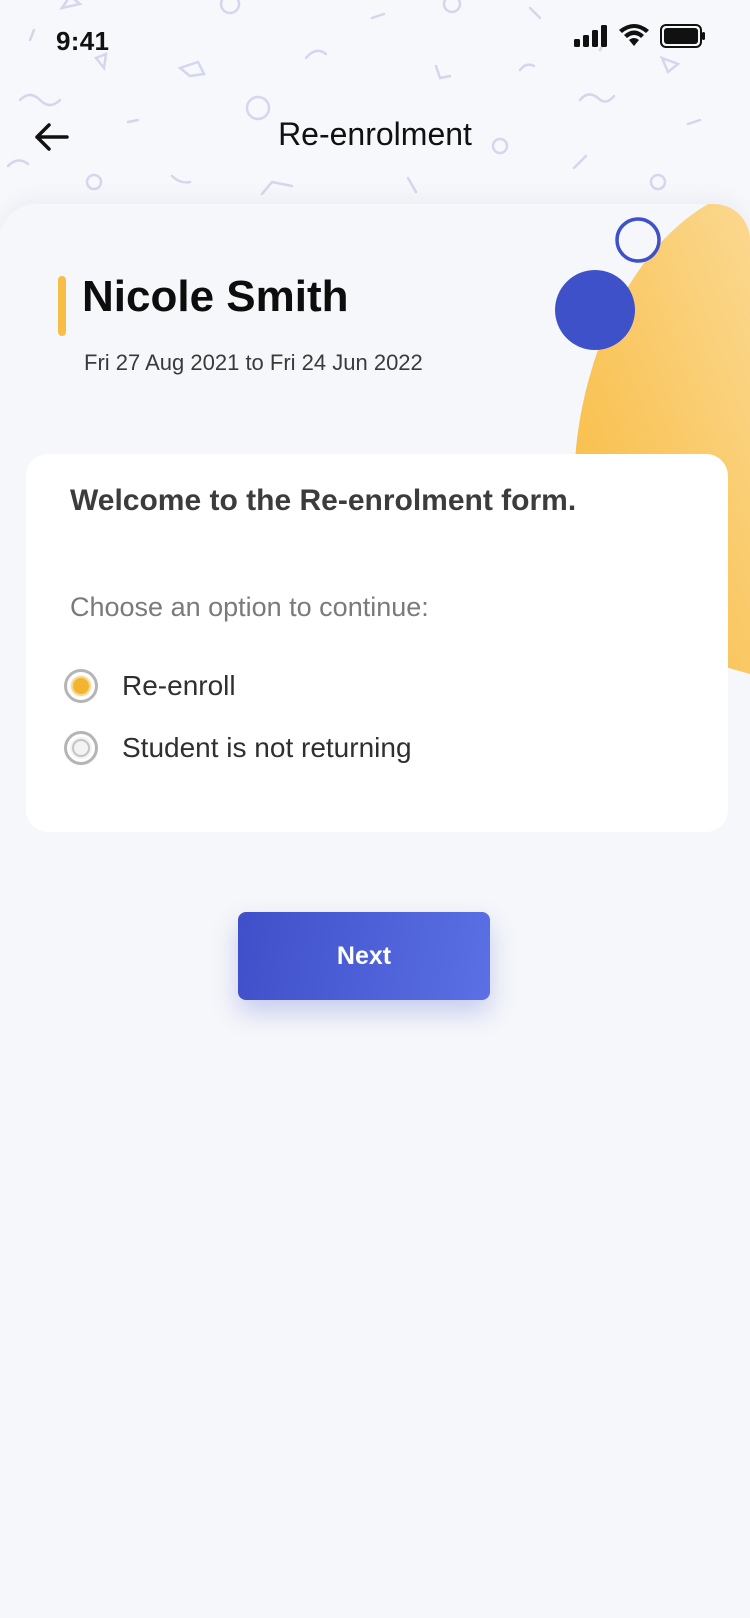 The image size is (750, 1618). What do you see at coordinates (682, 36) in the screenshot?
I see `battery-icon` at bounding box center [682, 36].